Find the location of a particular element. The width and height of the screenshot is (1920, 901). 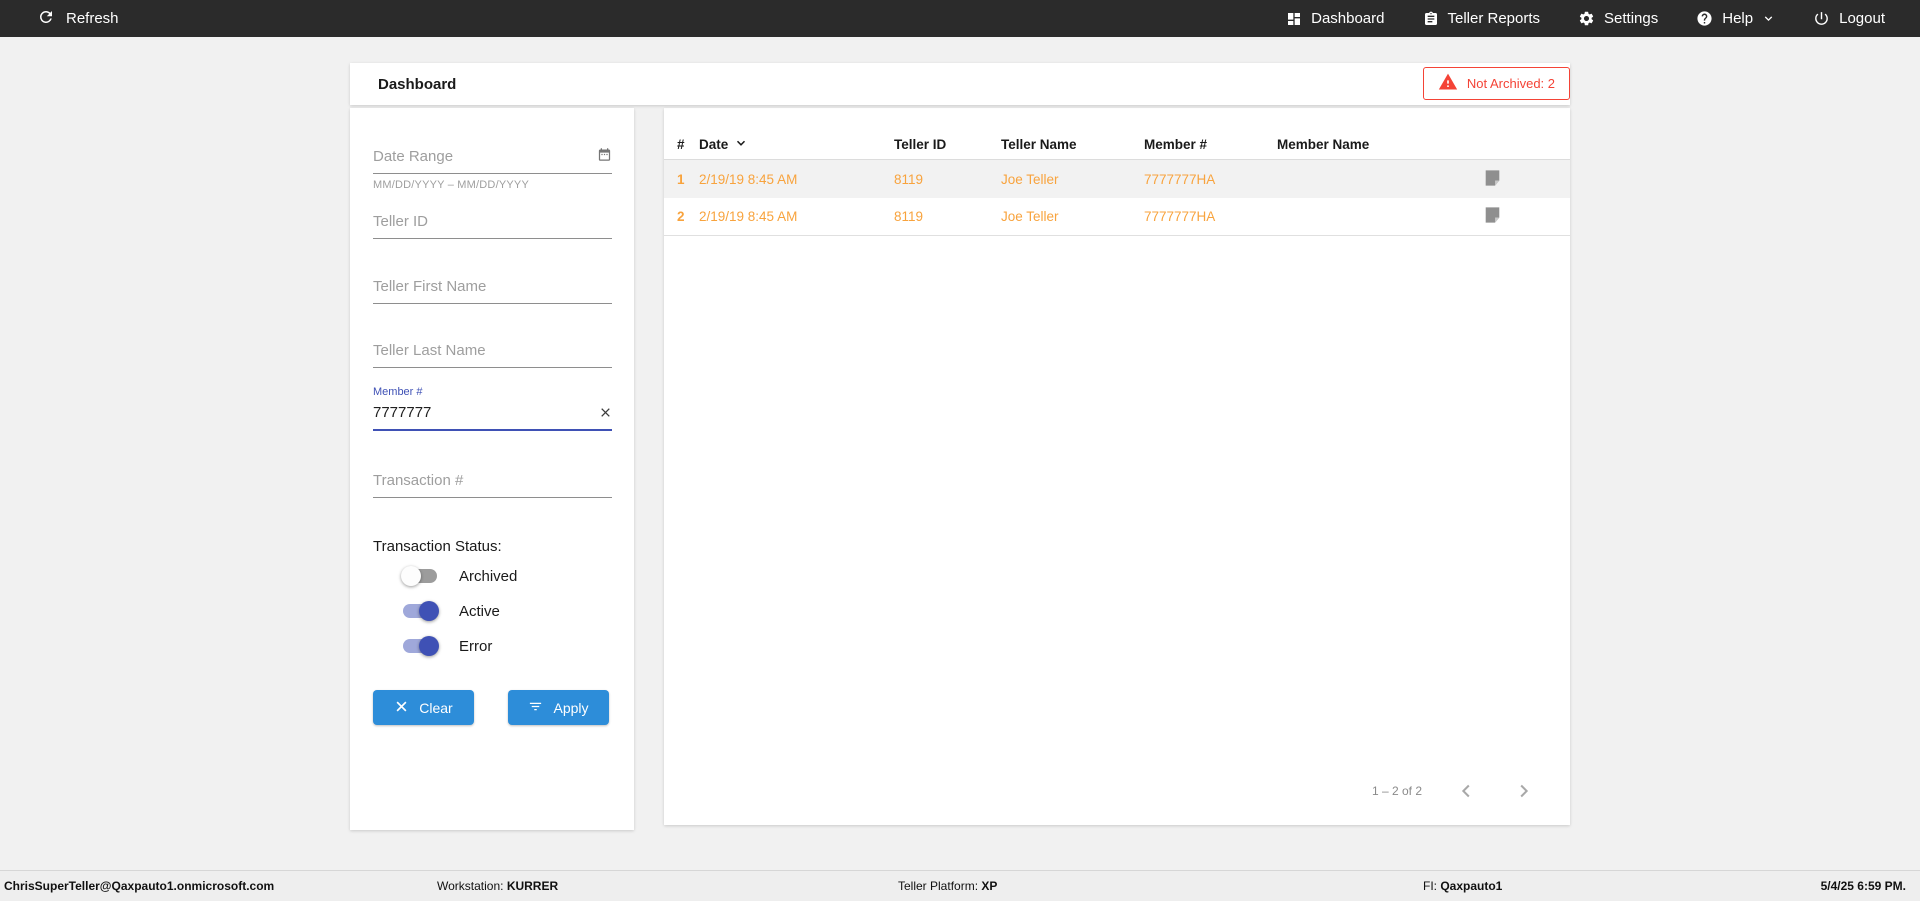

apply-button-label: Apply is located at coordinates (571, 707).